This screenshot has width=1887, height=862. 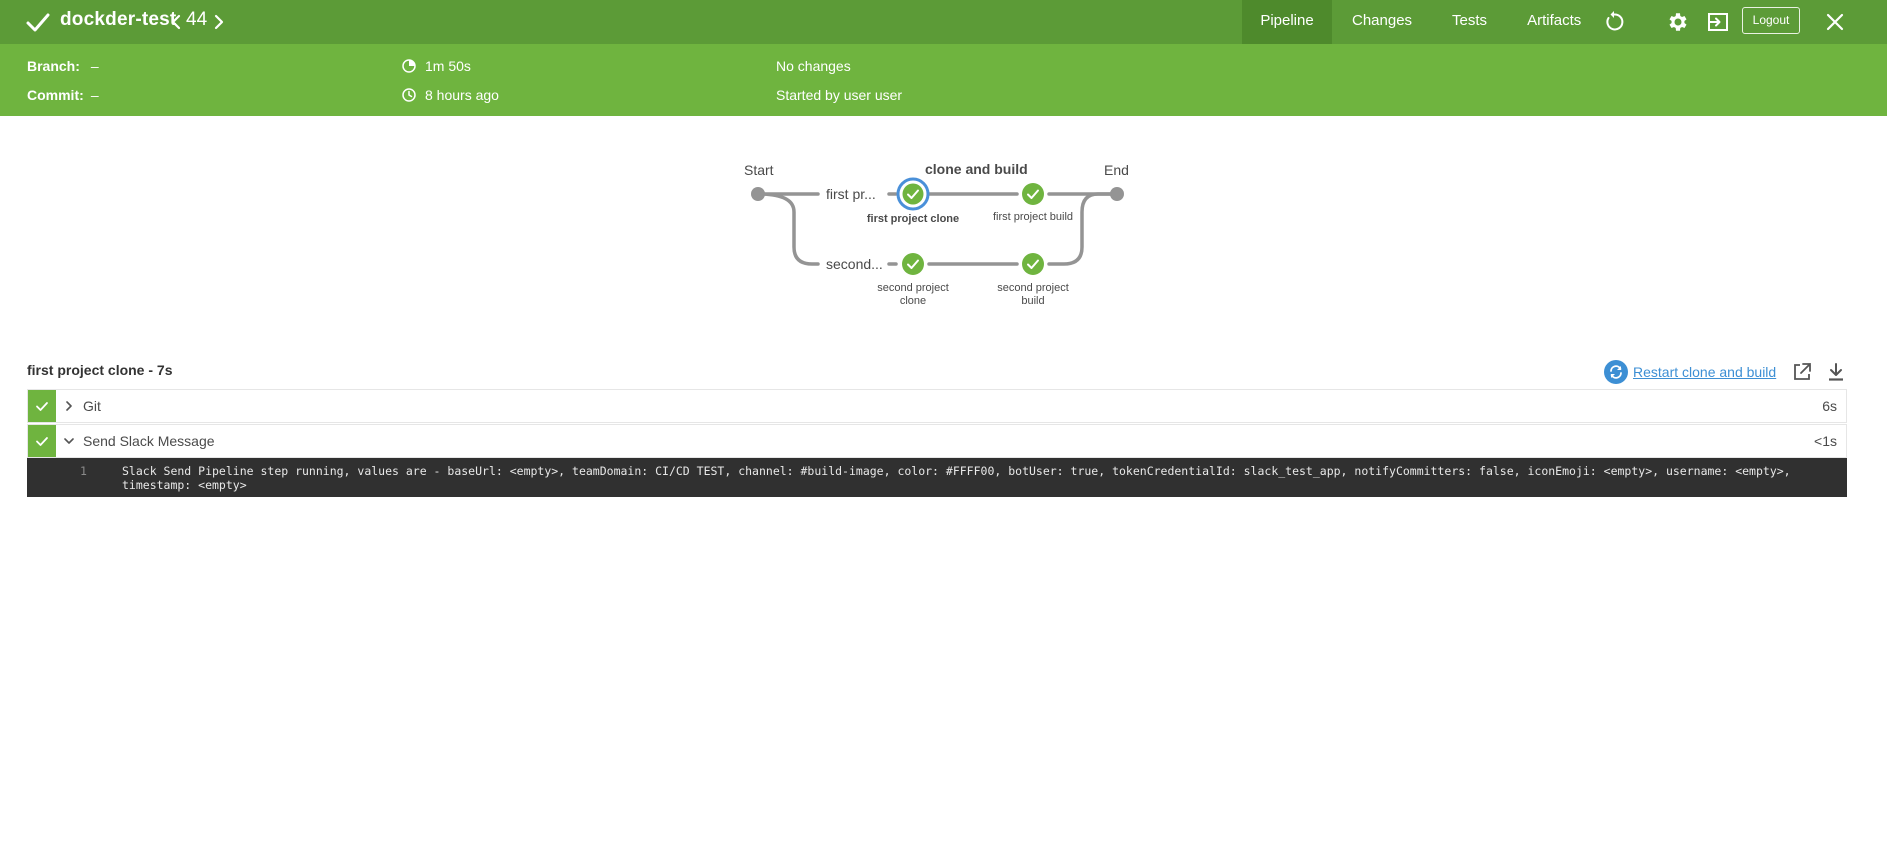 I want to click on branch-label: Branch:, so click(x=53, y=66).